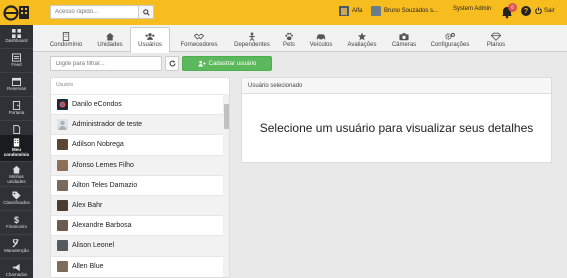 Image resolution: width=567 pixels, height=278 pixels. I want to click on refresh-button, so click(172, 63).